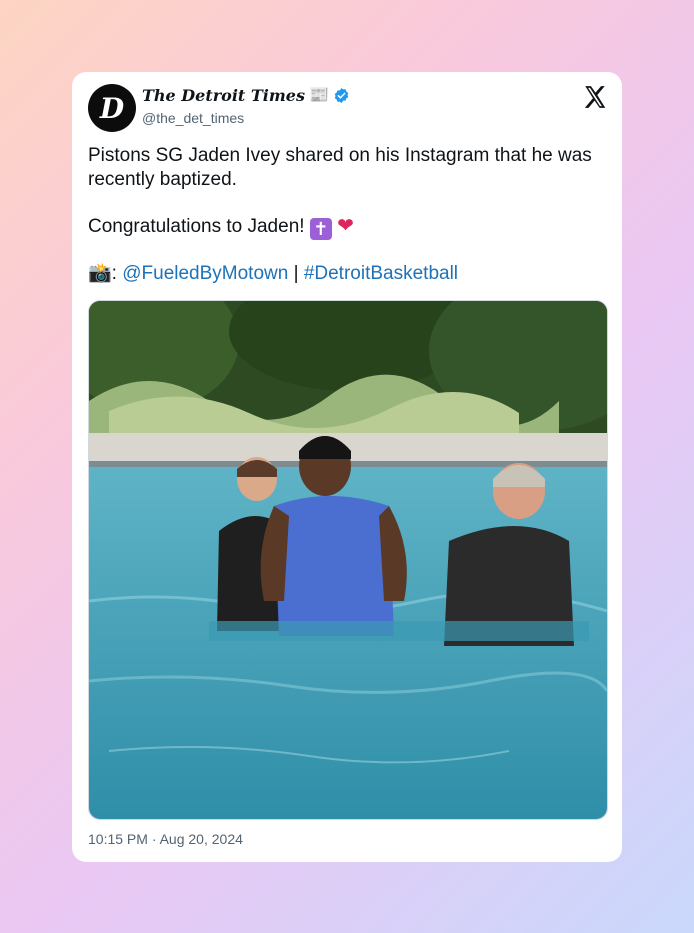 This screenshot has height=933, width=694. I want to click on display-name: The Detroit Times, so click(223, 95).